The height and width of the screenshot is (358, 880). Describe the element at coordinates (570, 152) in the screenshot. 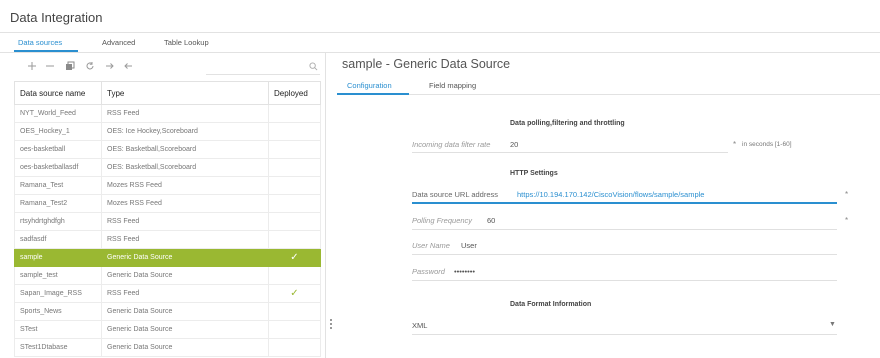

I see `filter-rate-underline` at that location.